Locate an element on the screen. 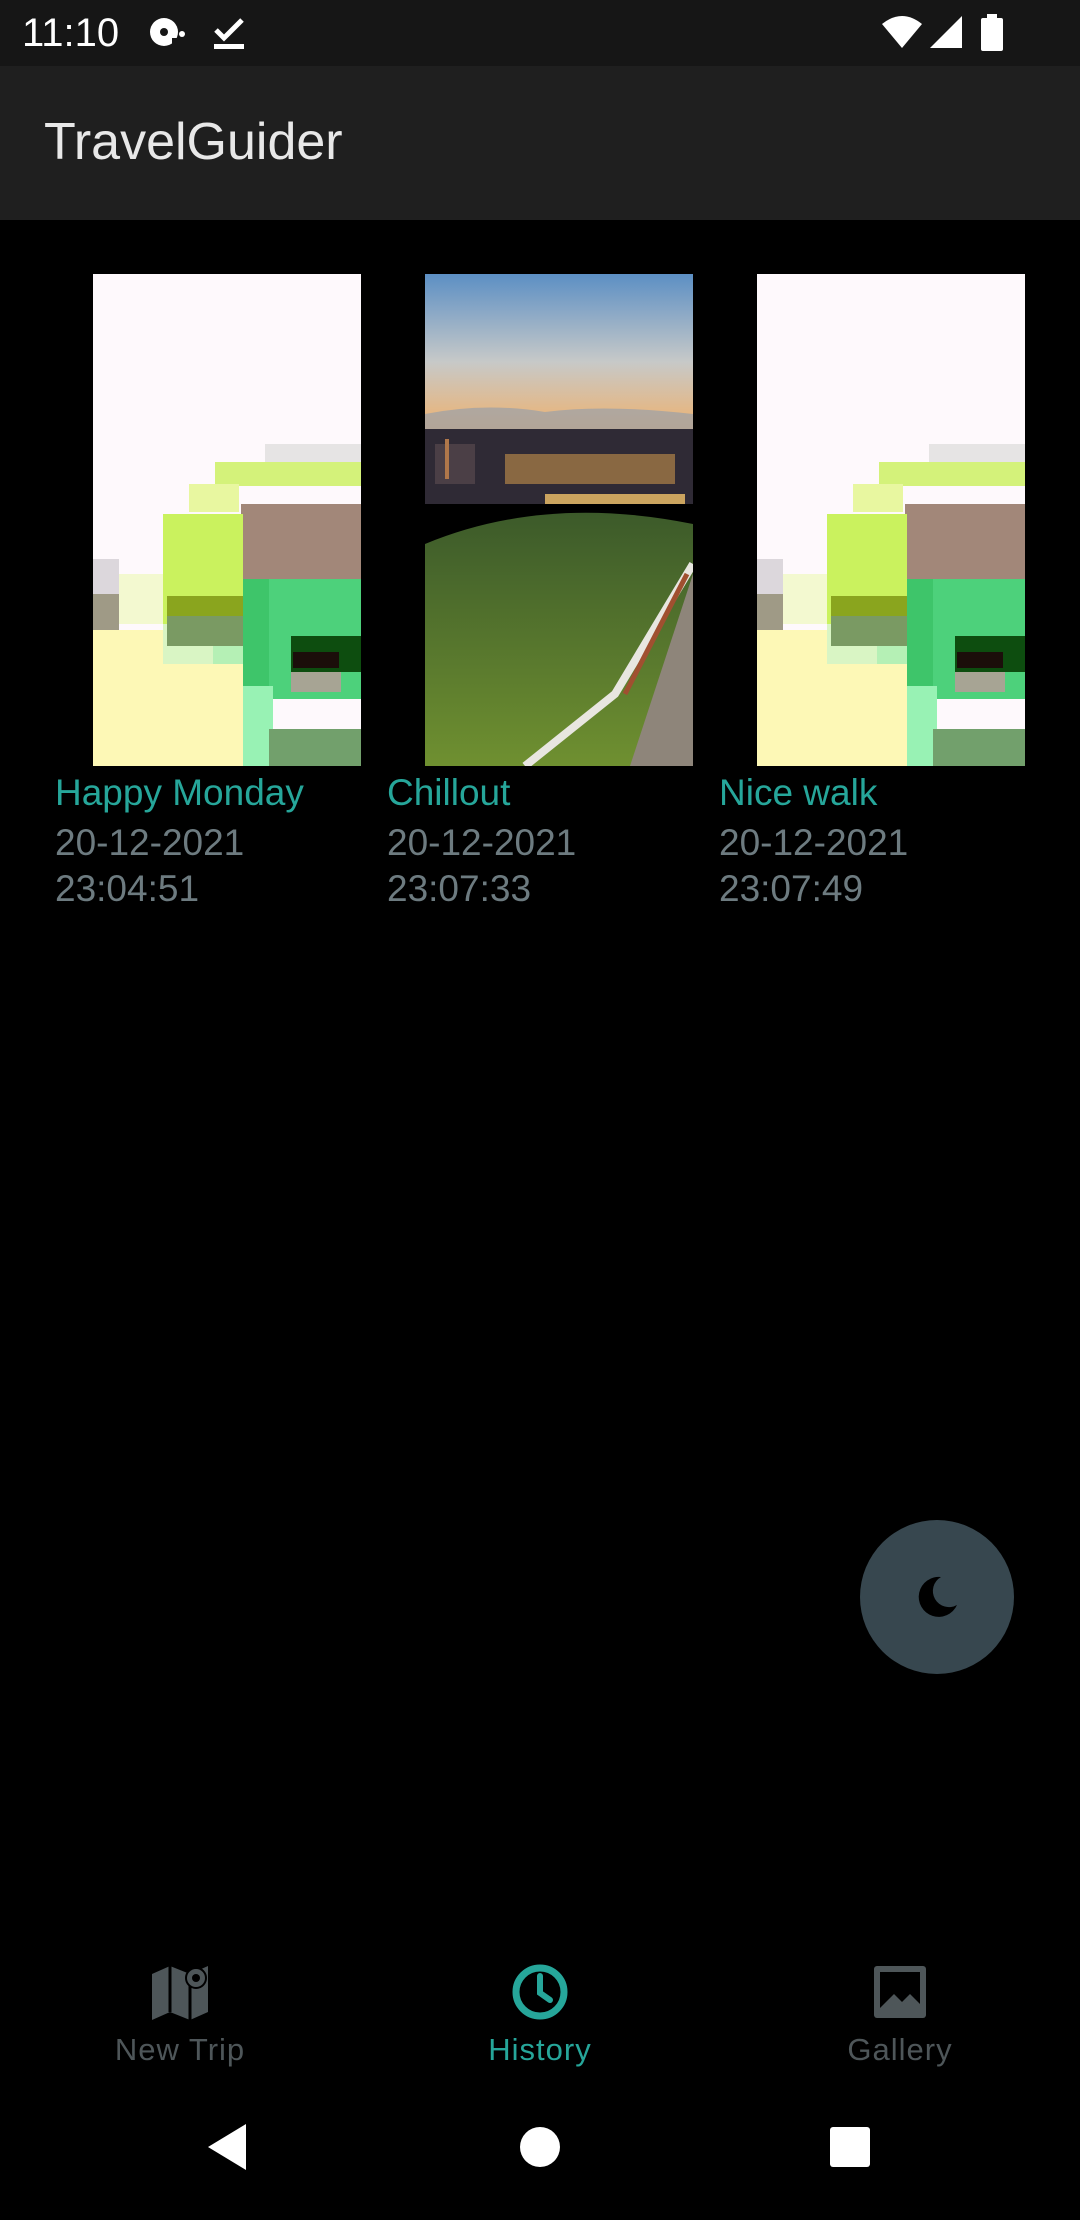 The height and width of the screenshot is (2220, 1080). system-navigation-bar is located at coordinates (540, 2147).